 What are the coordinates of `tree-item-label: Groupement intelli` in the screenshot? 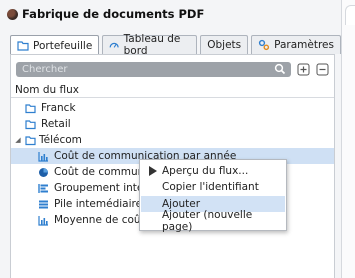 It's located at (103, 188).